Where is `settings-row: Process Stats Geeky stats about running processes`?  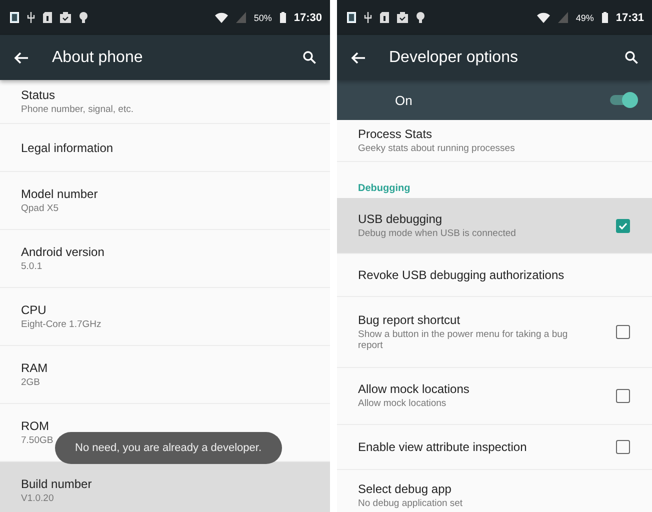
settings-row: Process Stats Geeky stats about running processes is located at coordinates (494, 141).